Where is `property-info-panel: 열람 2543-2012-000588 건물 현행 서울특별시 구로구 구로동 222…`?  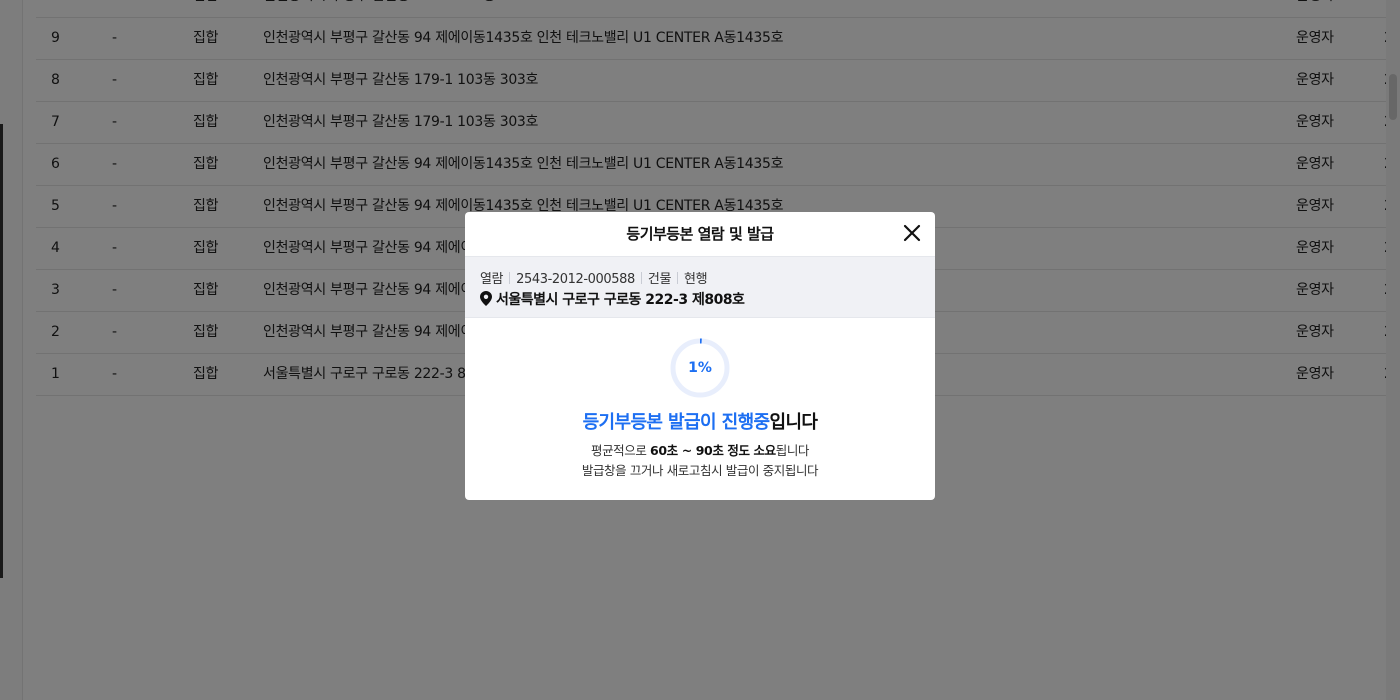
property-info-panel: 열람 2543-2012-000588 건물 현행 서울특별시 구로구 구로동 222… is located at coordinates (700, 287).